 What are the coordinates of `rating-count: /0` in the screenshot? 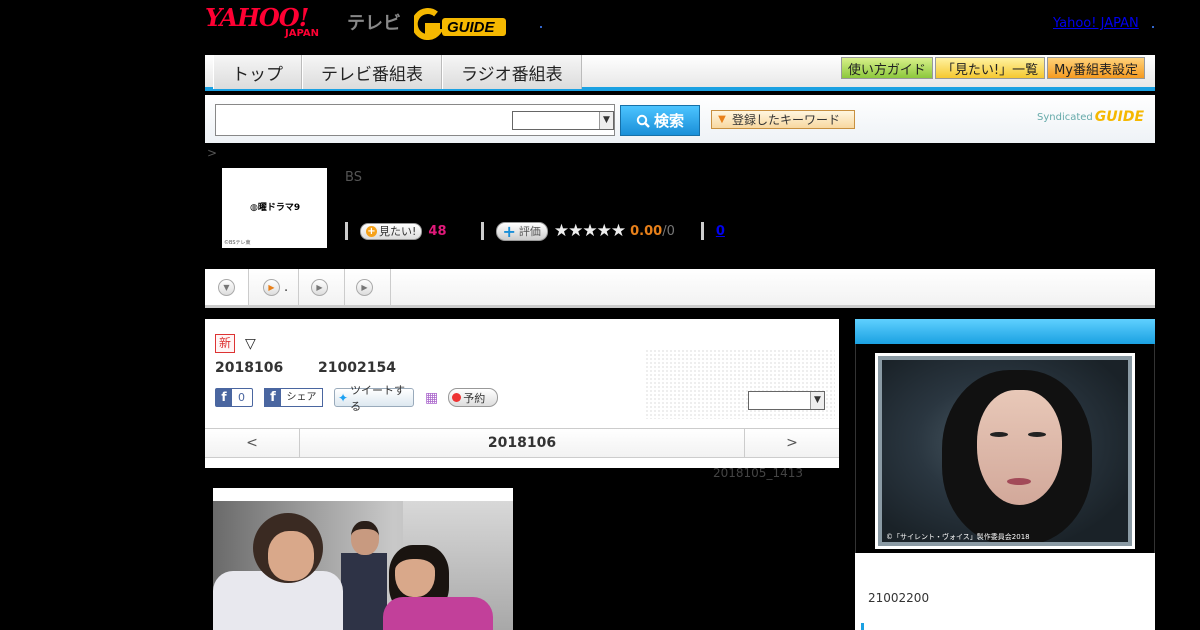 It's located at (668, 231).